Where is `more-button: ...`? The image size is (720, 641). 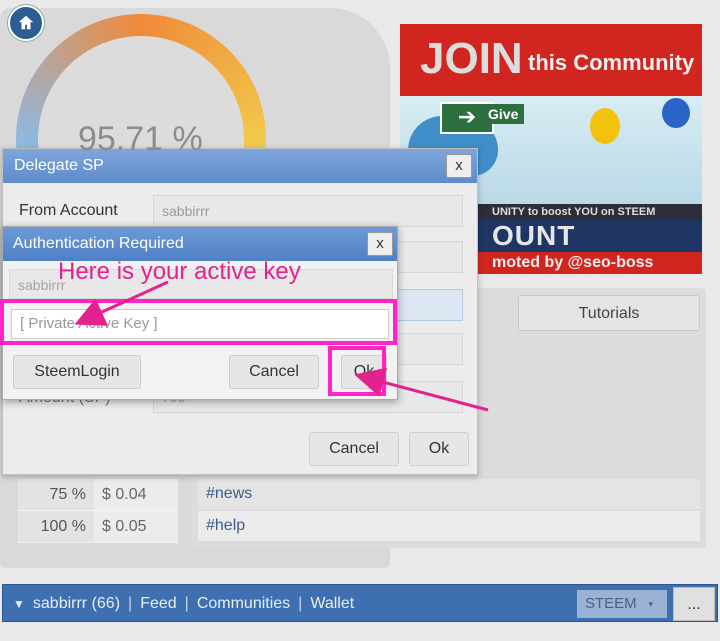 more-button: ... is located at coordinates (694, 604).